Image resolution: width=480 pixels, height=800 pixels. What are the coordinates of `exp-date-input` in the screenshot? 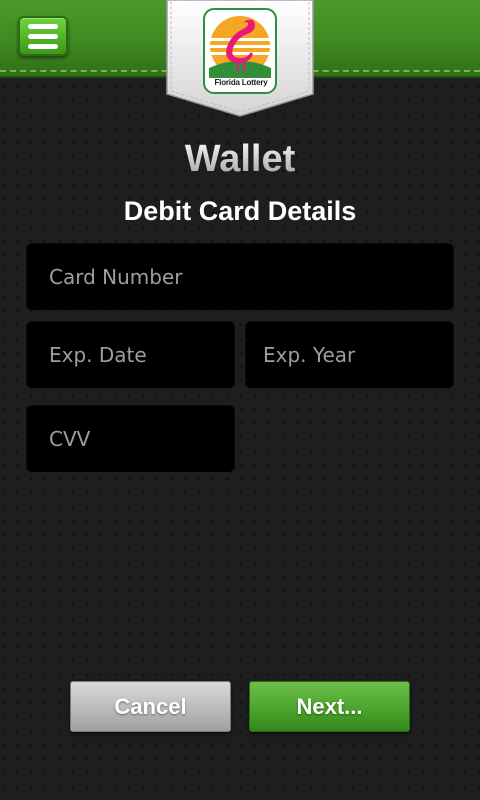 It's located at (130, 355).